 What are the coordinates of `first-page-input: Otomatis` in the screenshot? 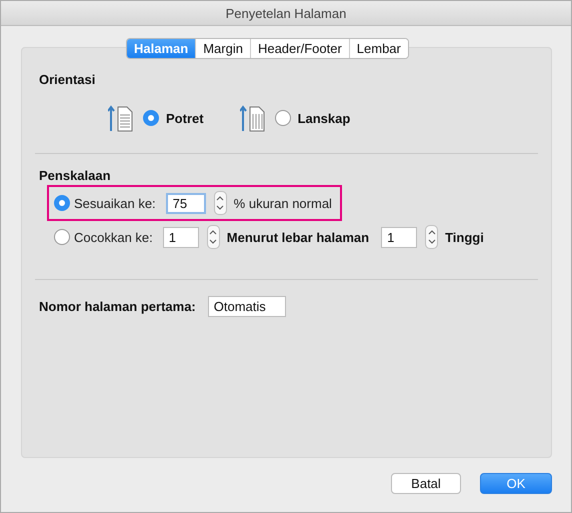 It's located at (247, 306).